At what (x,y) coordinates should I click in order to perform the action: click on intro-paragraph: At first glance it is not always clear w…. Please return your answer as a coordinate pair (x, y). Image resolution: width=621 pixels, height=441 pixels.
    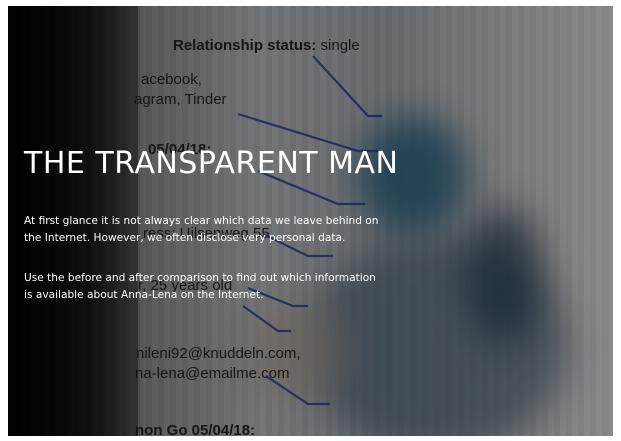
    Looking at the image, I should click on (201, 229).